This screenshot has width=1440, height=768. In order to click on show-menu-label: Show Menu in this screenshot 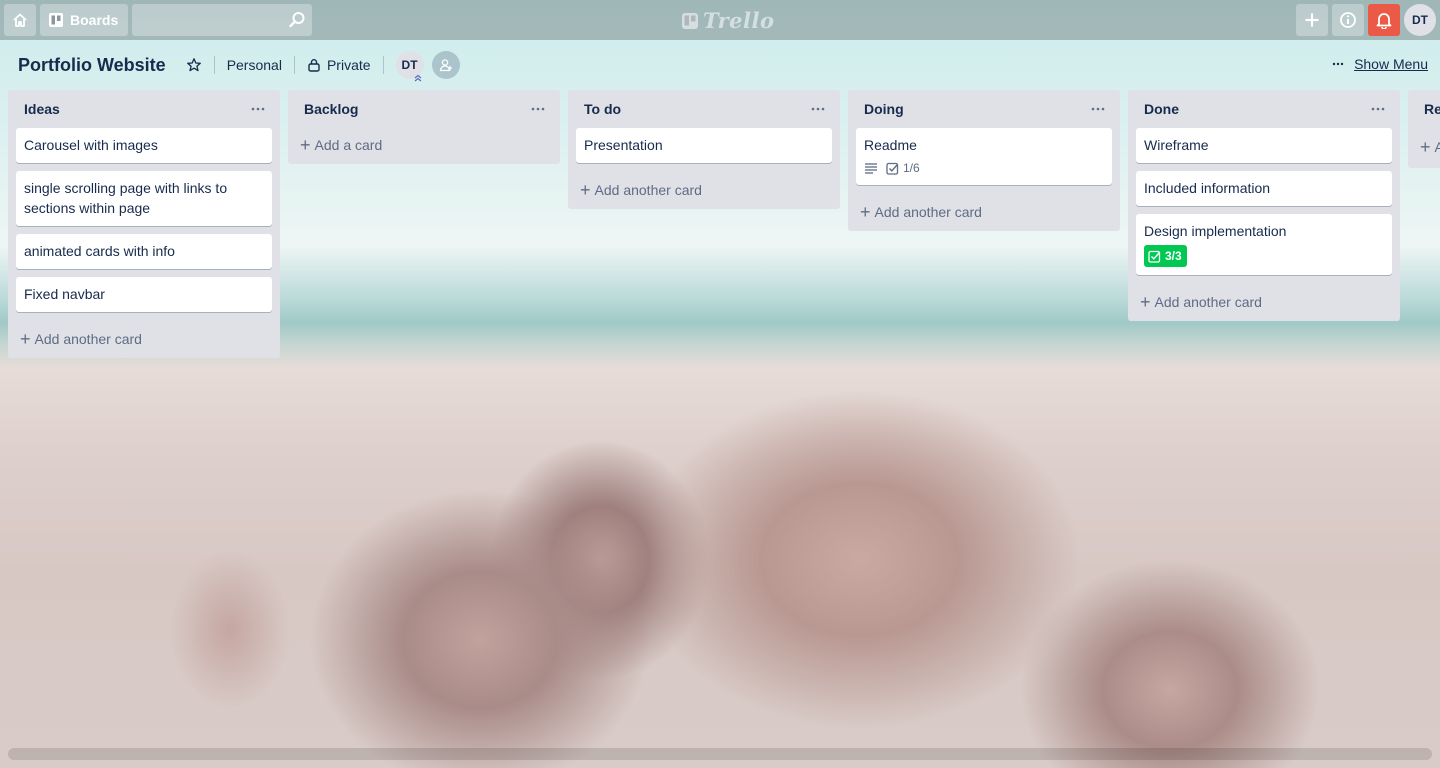, I will do `click(1391, 64)`.